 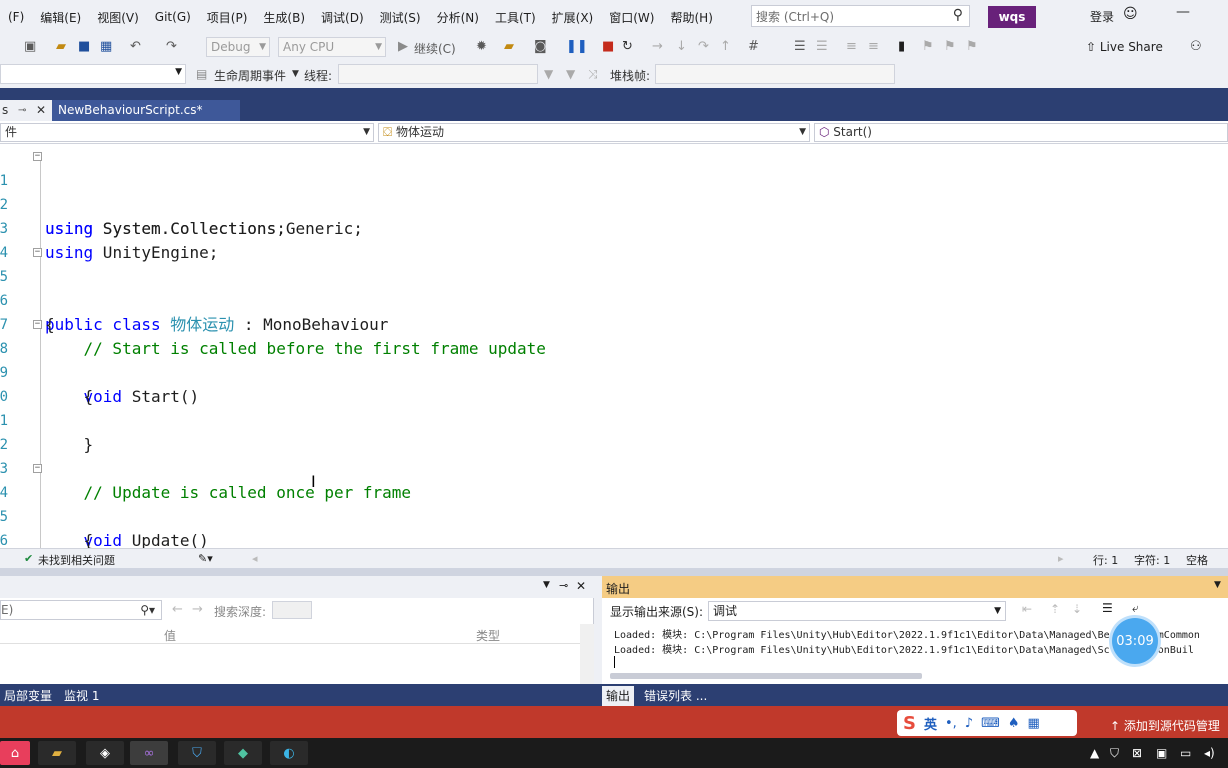 I want to click on step-over-icon: ↷, so click(x=703, y=46).